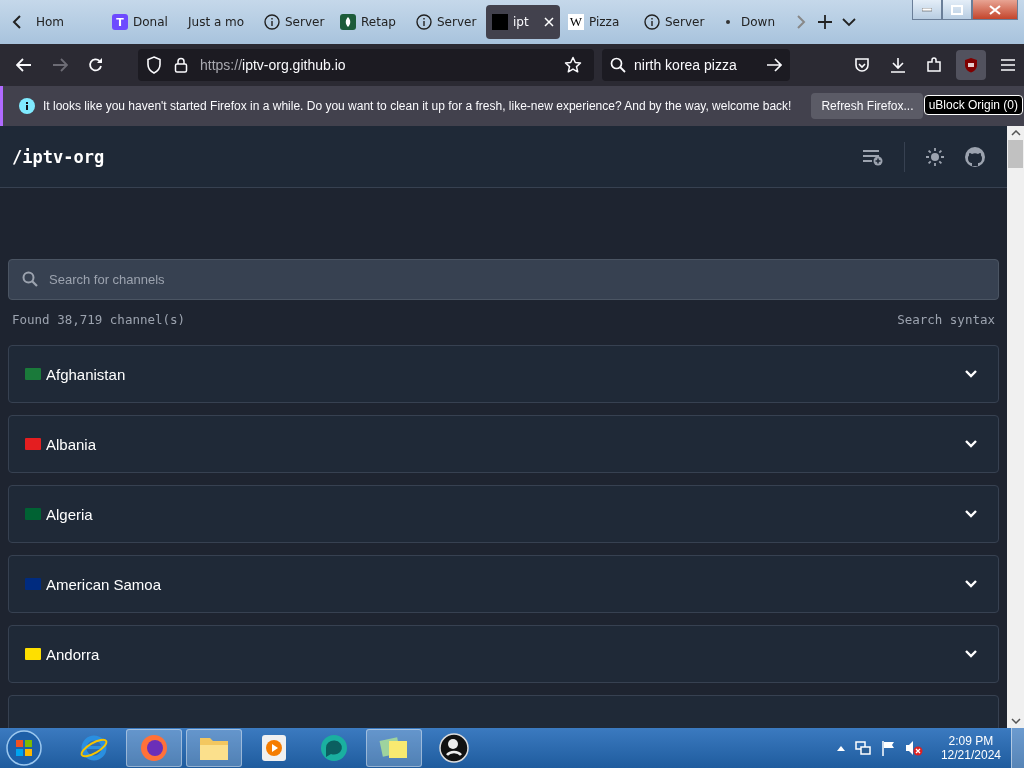  I want to click on go-arrow-icon, so click(774, 65).